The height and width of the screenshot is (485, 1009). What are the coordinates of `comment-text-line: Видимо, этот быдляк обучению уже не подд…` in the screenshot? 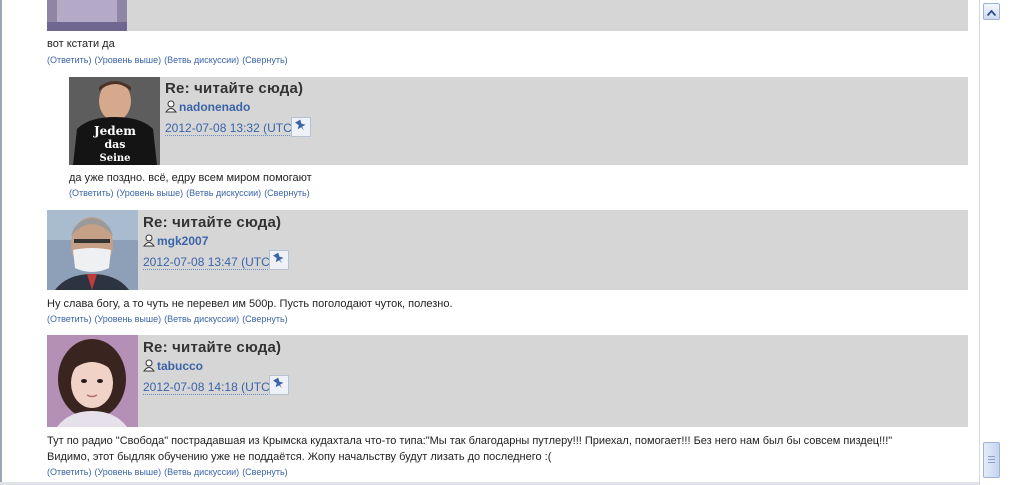 It's located at (299, 457).